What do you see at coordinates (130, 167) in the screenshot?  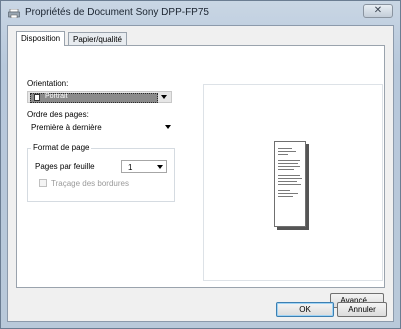 I see `pages-per-sheet-value: 1` at bounding box center [130, 167].